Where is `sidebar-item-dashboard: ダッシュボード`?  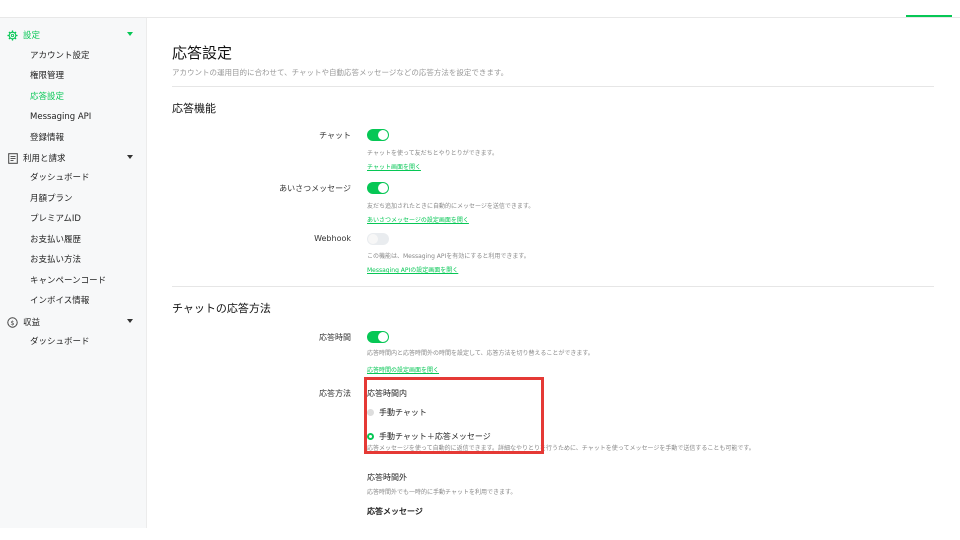
sidebar-item-dashboard: ダッシュボード is located at coordinates (60, 178).